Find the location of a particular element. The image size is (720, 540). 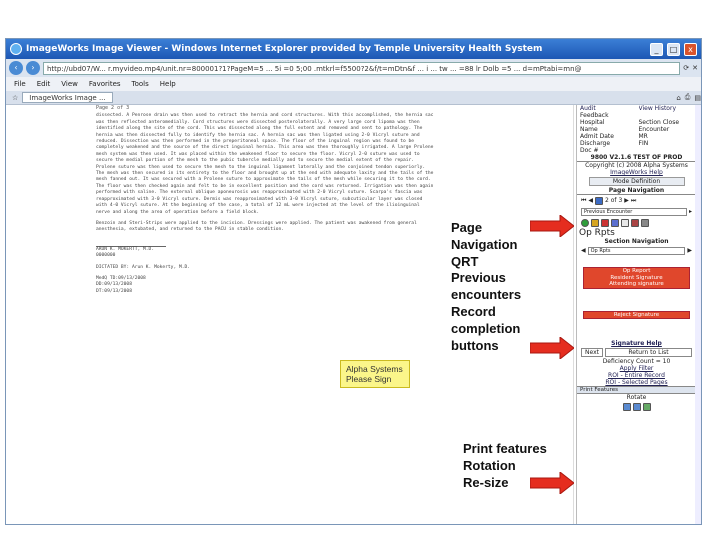

section-prev-icon: ◀ is located at coordinates (583, 250).